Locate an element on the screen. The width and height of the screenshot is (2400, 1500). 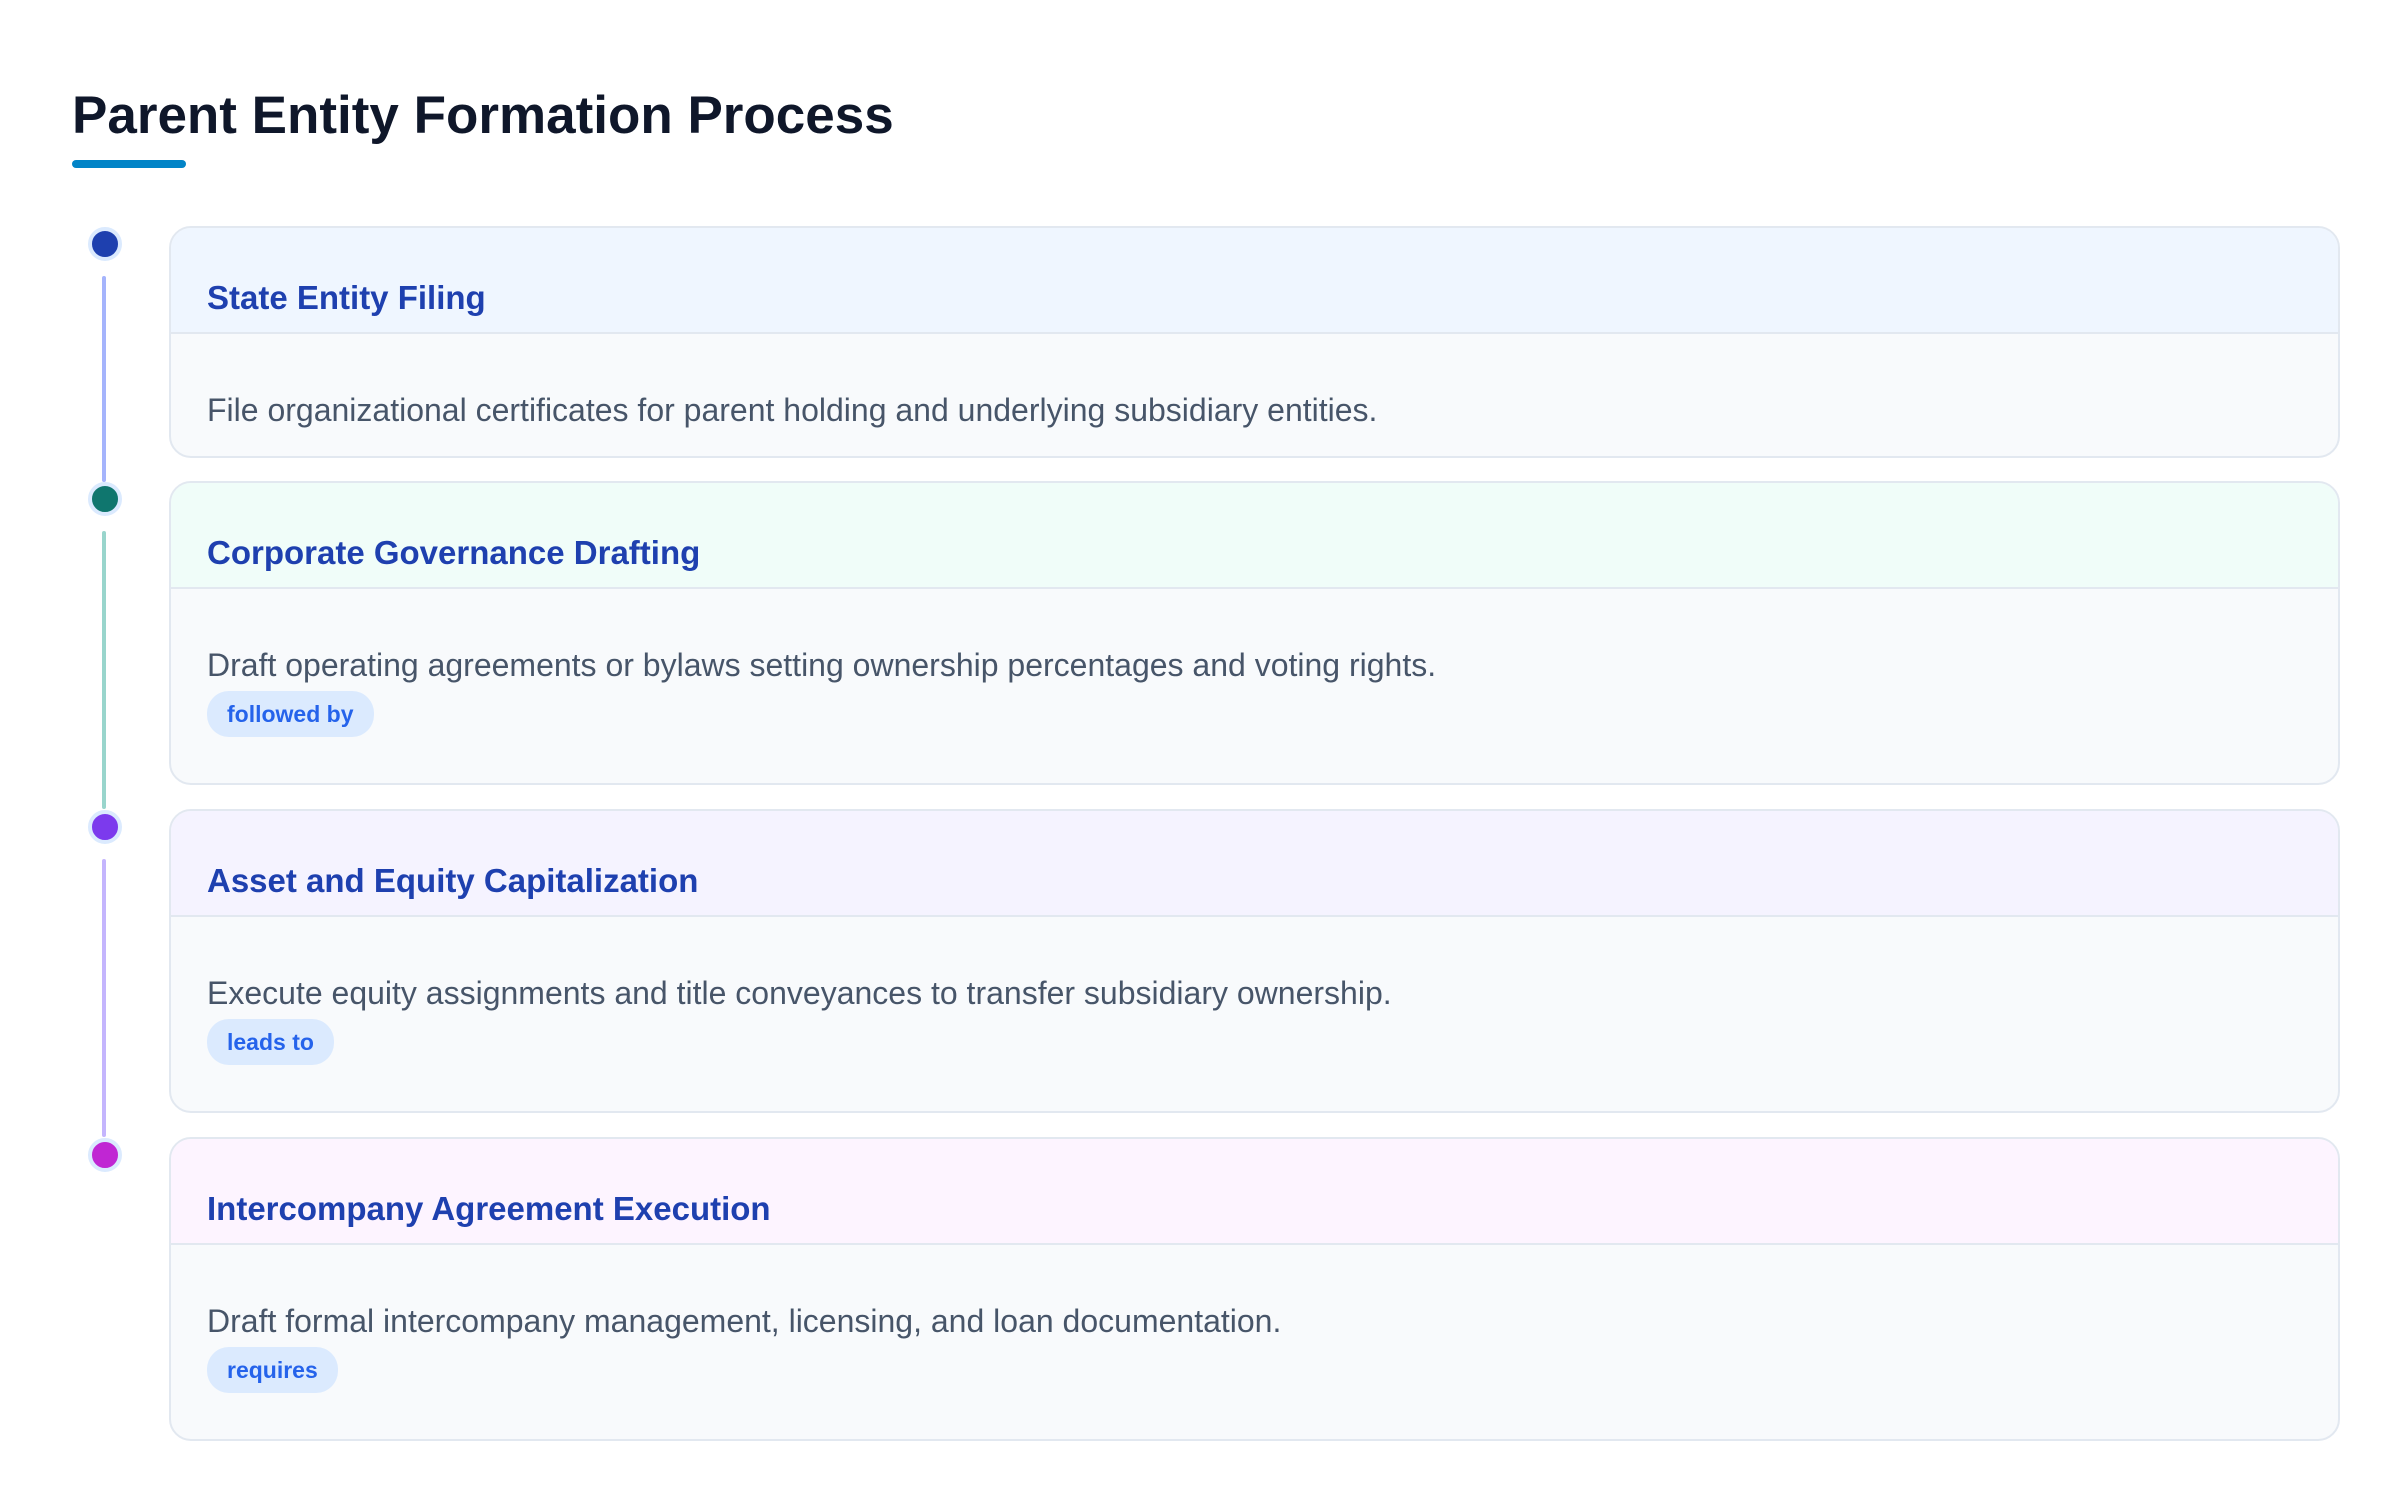
step-2-connector is located at coordinates (104, 670).